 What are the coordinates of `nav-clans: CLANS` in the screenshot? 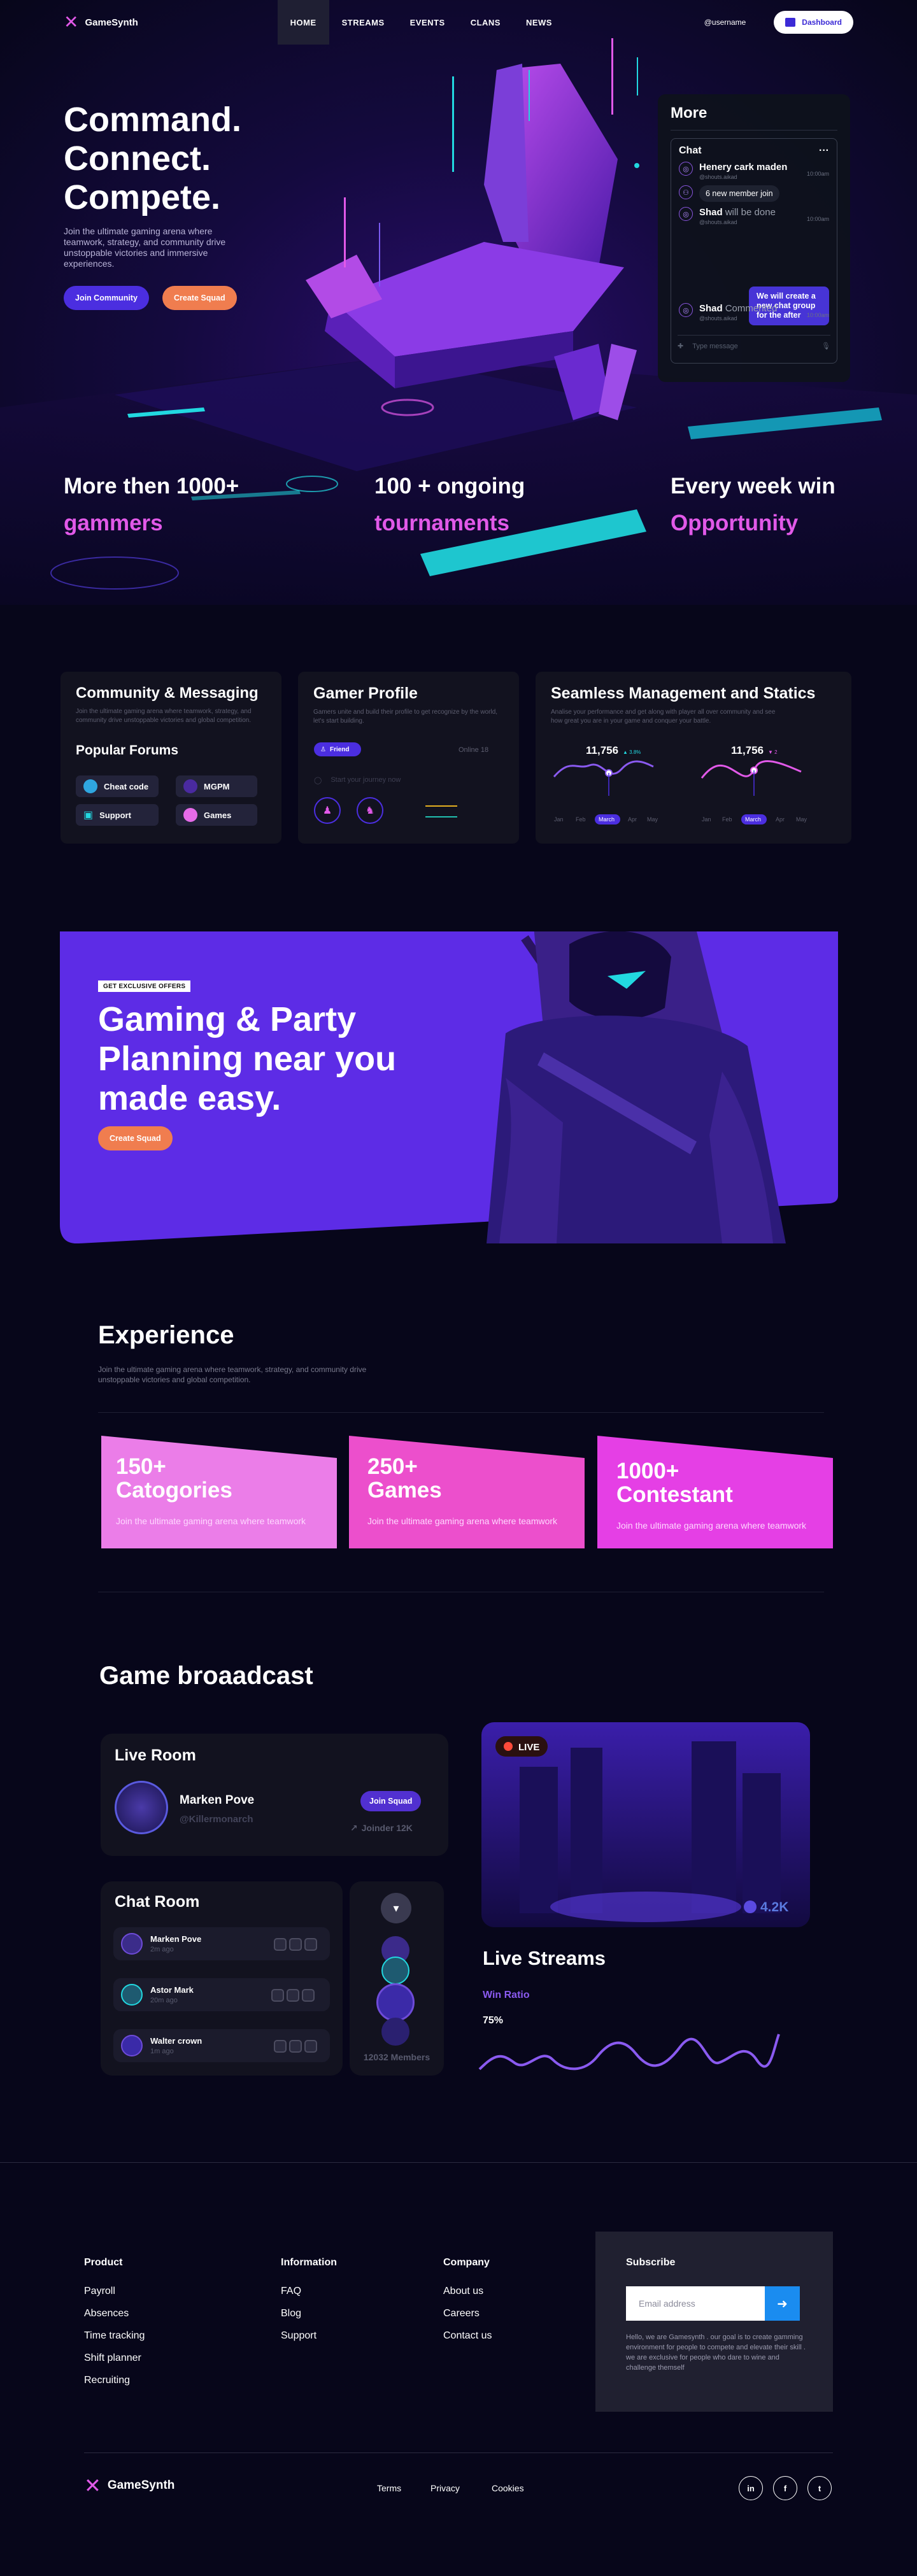 It's located at (485, 22).